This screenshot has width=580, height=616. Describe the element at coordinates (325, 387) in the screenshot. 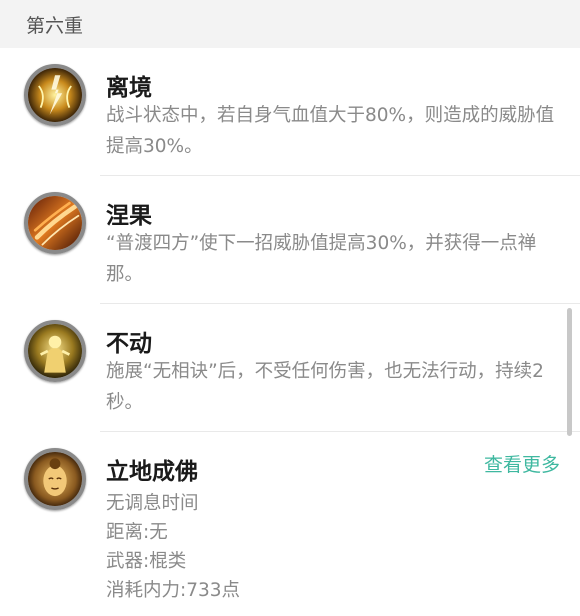

I see `skill-description: 施展“无相诀”后，不受任何伤害，也无法行动，持续2秒。` at that location.